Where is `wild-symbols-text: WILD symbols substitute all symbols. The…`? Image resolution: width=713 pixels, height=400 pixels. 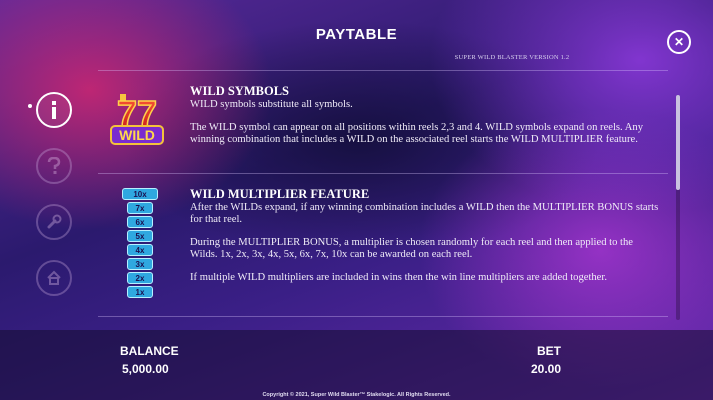
wild-symbols-text: WILD symbols substitute all symbols. The… is located at coordinates (425, 128).